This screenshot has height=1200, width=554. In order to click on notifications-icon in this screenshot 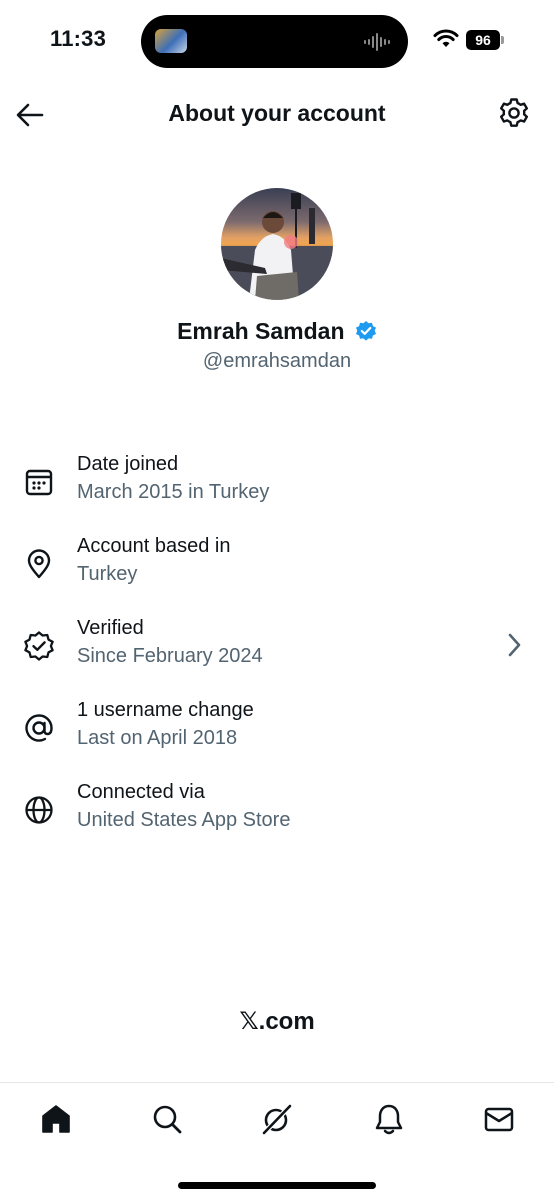, I will do `click(389, 1119)`.